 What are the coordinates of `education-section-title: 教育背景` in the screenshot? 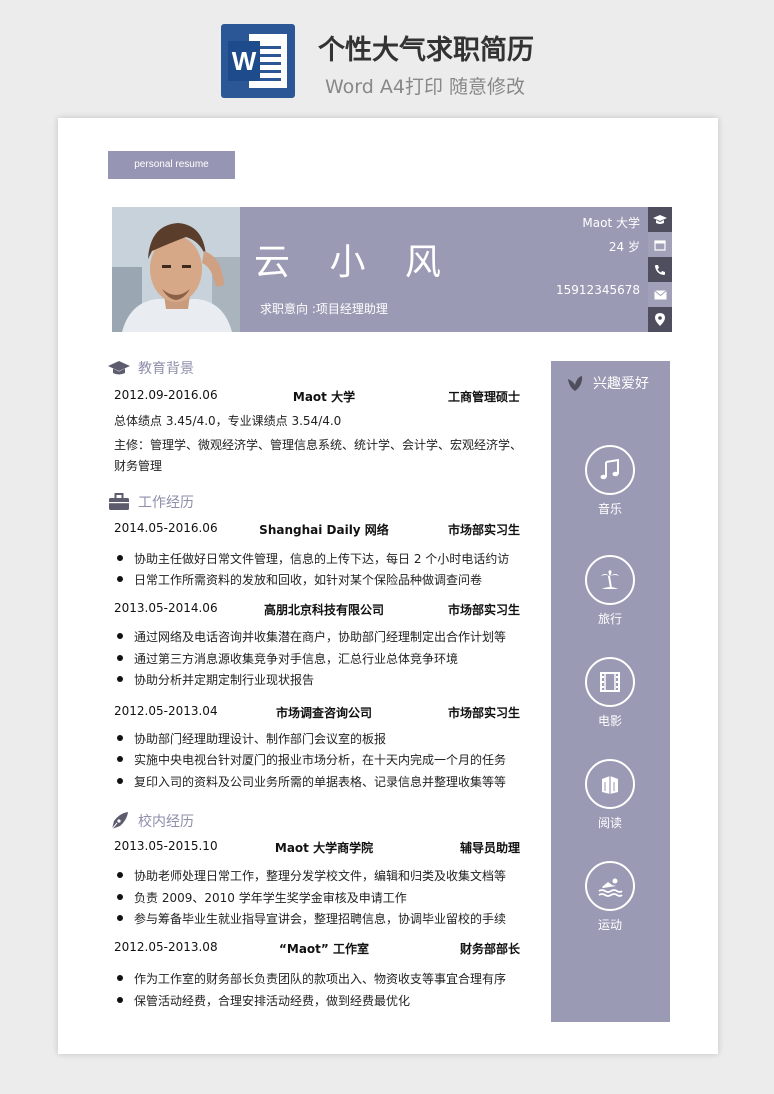 It's located at (151, 368).